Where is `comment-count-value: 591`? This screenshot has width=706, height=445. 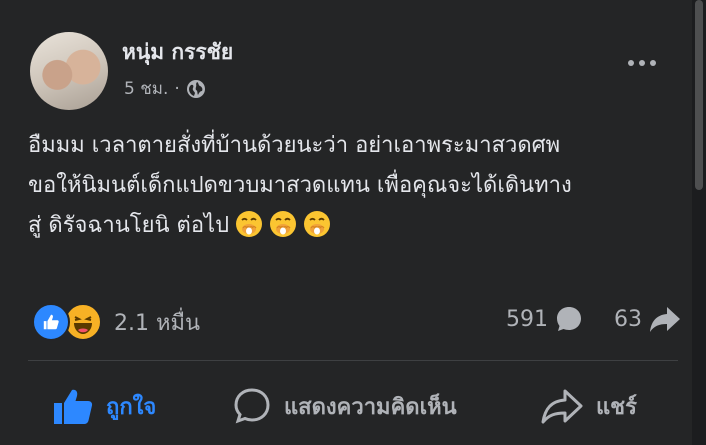
comment-count-value: 591 is located at coordinates (527, 319).